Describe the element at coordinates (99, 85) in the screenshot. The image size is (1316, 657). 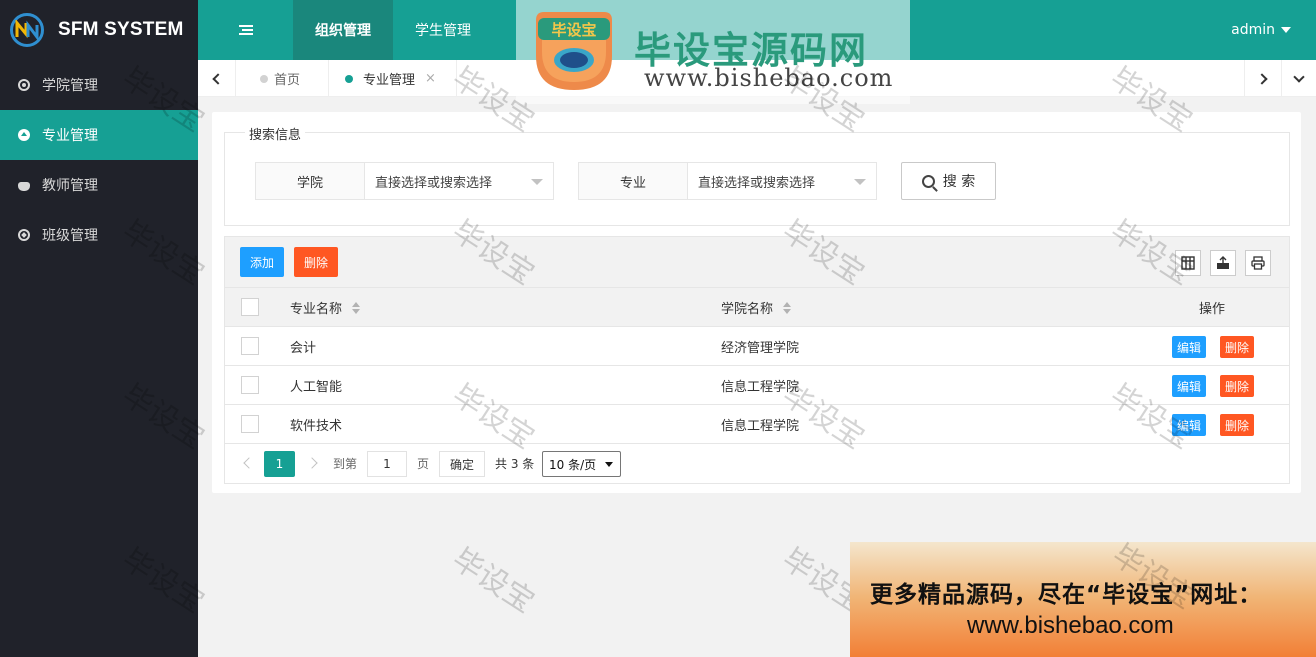
I see `sidebar-item-college: 学院管理` at that location.